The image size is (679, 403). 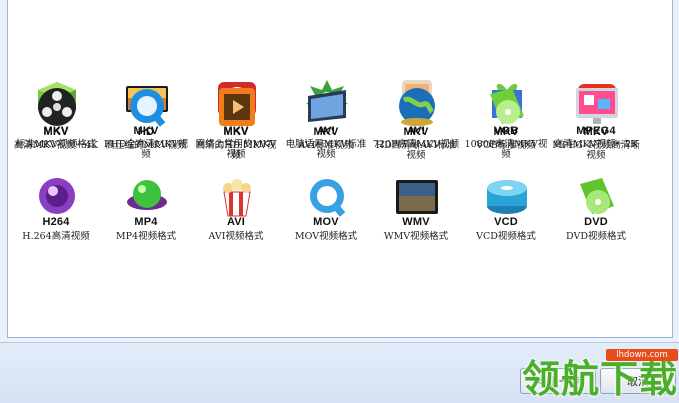 I want to click on format-item: MP4 MP4视频格式, so click(x=146, y=121).